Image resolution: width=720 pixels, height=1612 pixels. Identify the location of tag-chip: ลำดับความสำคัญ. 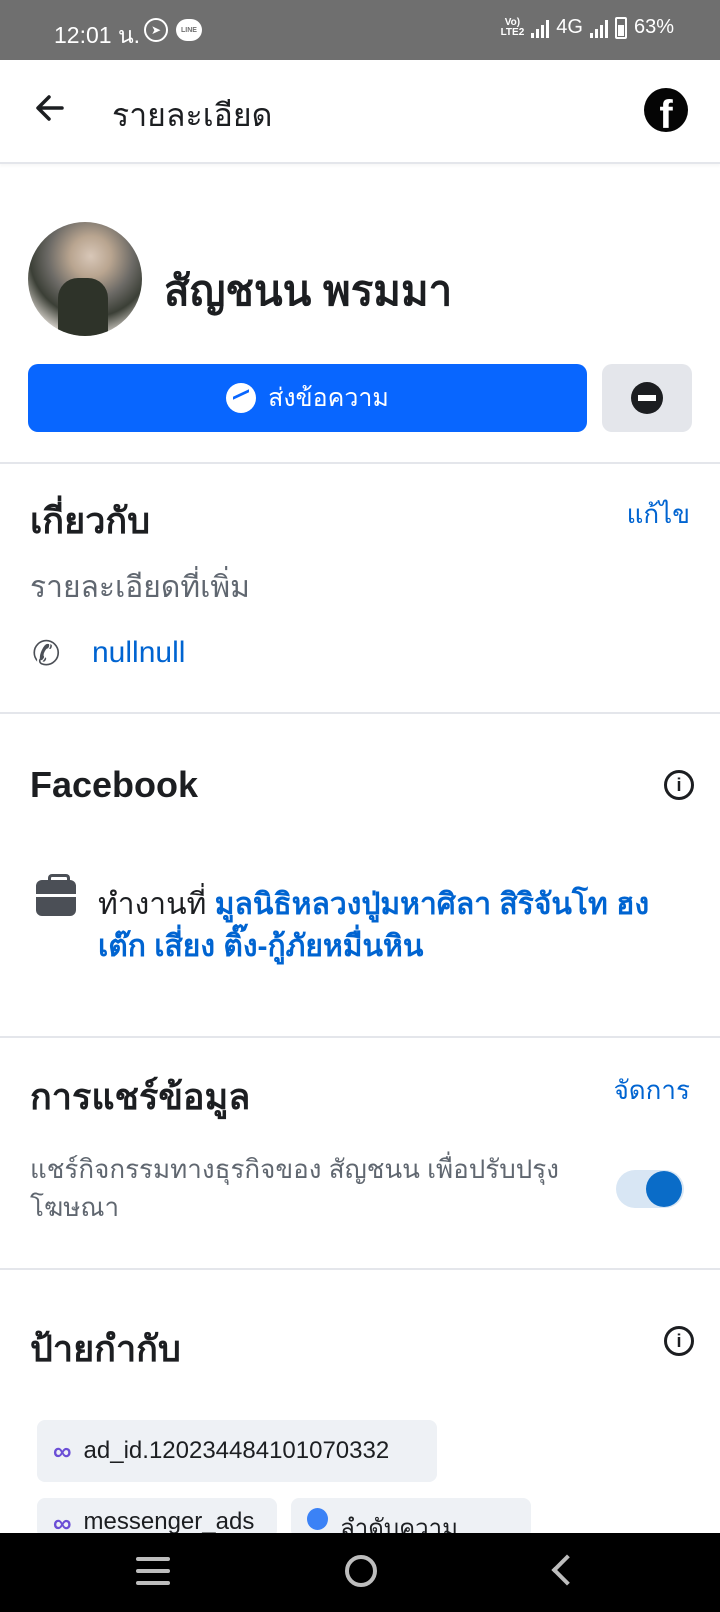
(411, 1518).